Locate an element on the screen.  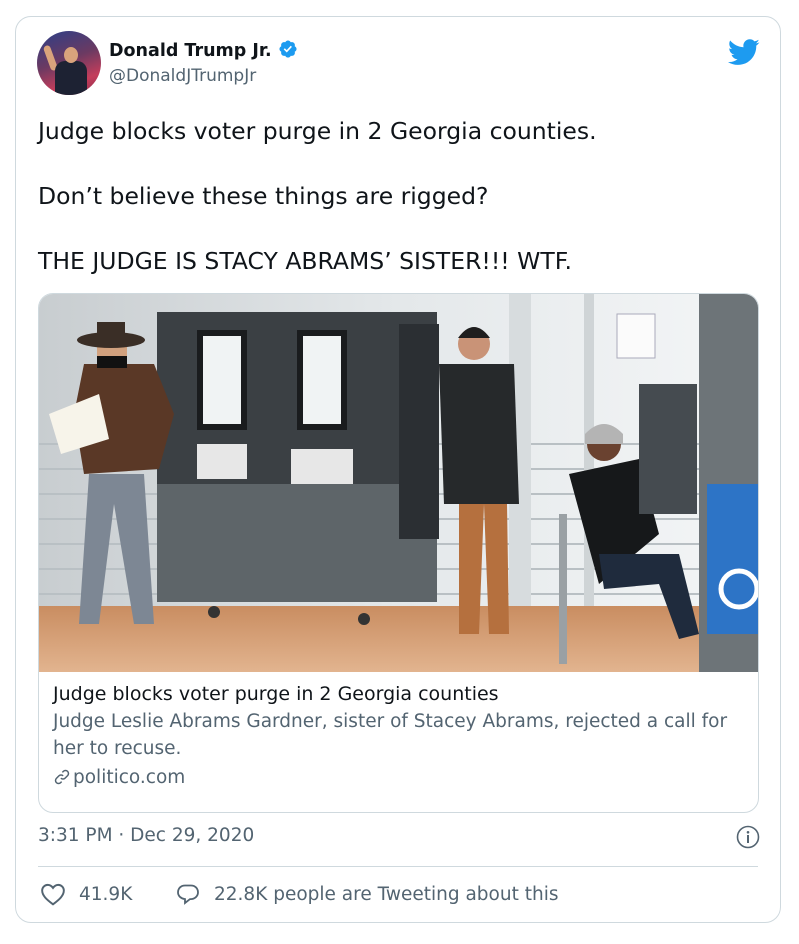
verified-badge-icon is located at coordinates (288, 51).